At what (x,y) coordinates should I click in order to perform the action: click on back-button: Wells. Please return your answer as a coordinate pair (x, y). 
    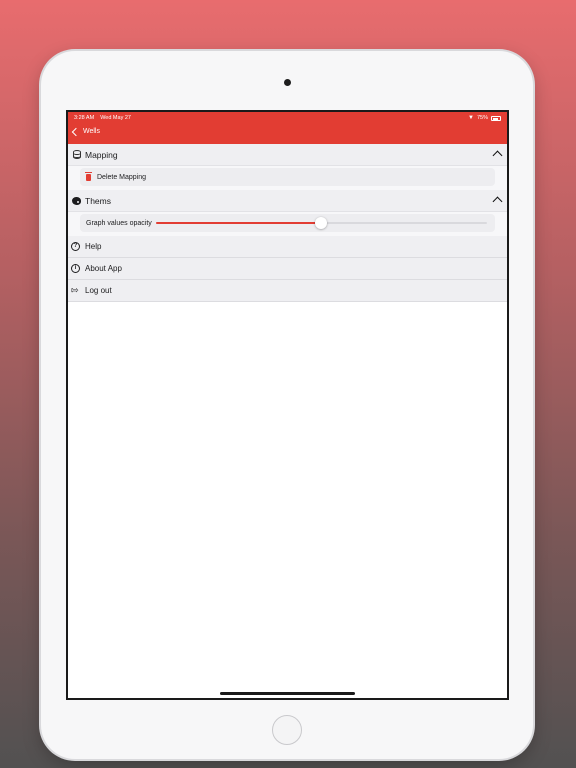
    Looking at the image, I should click on (85, 131).